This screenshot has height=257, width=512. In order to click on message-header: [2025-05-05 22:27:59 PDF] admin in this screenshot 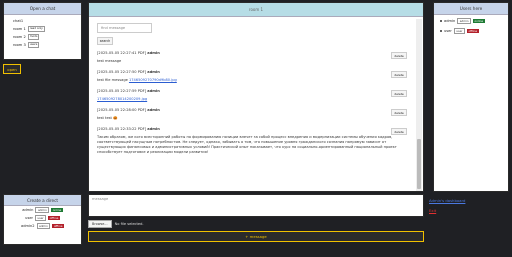, I will do `click(252, 91)`.